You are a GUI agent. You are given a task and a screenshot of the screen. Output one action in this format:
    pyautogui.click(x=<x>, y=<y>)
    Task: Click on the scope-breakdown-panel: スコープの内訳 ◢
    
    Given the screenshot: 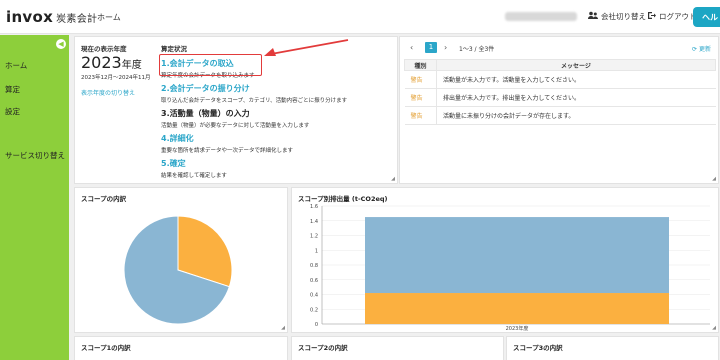 What is the action you would take?
    pyautogui.click(x=181, y=260)
    